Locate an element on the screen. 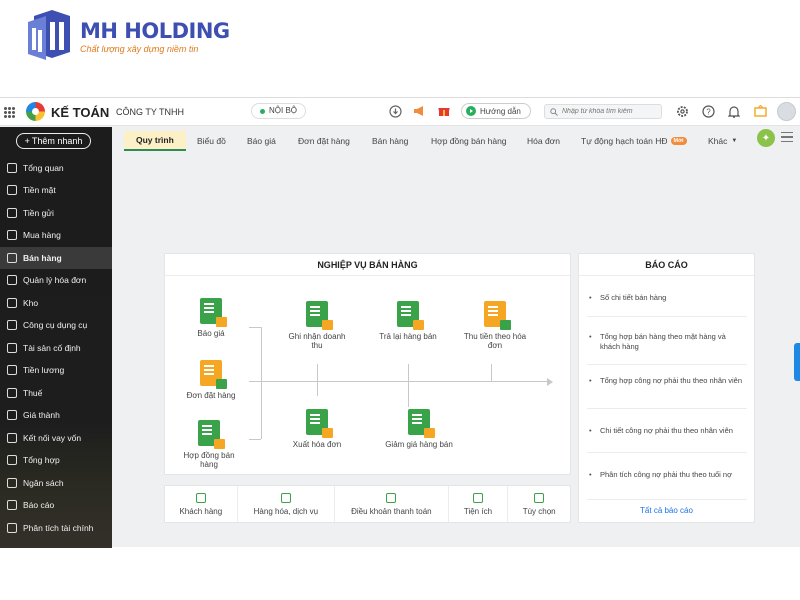 Image resolution: width=800 pixels, height=600 pixels. util-khach-hang: Khách hàng is located at coordinates (201, 504).